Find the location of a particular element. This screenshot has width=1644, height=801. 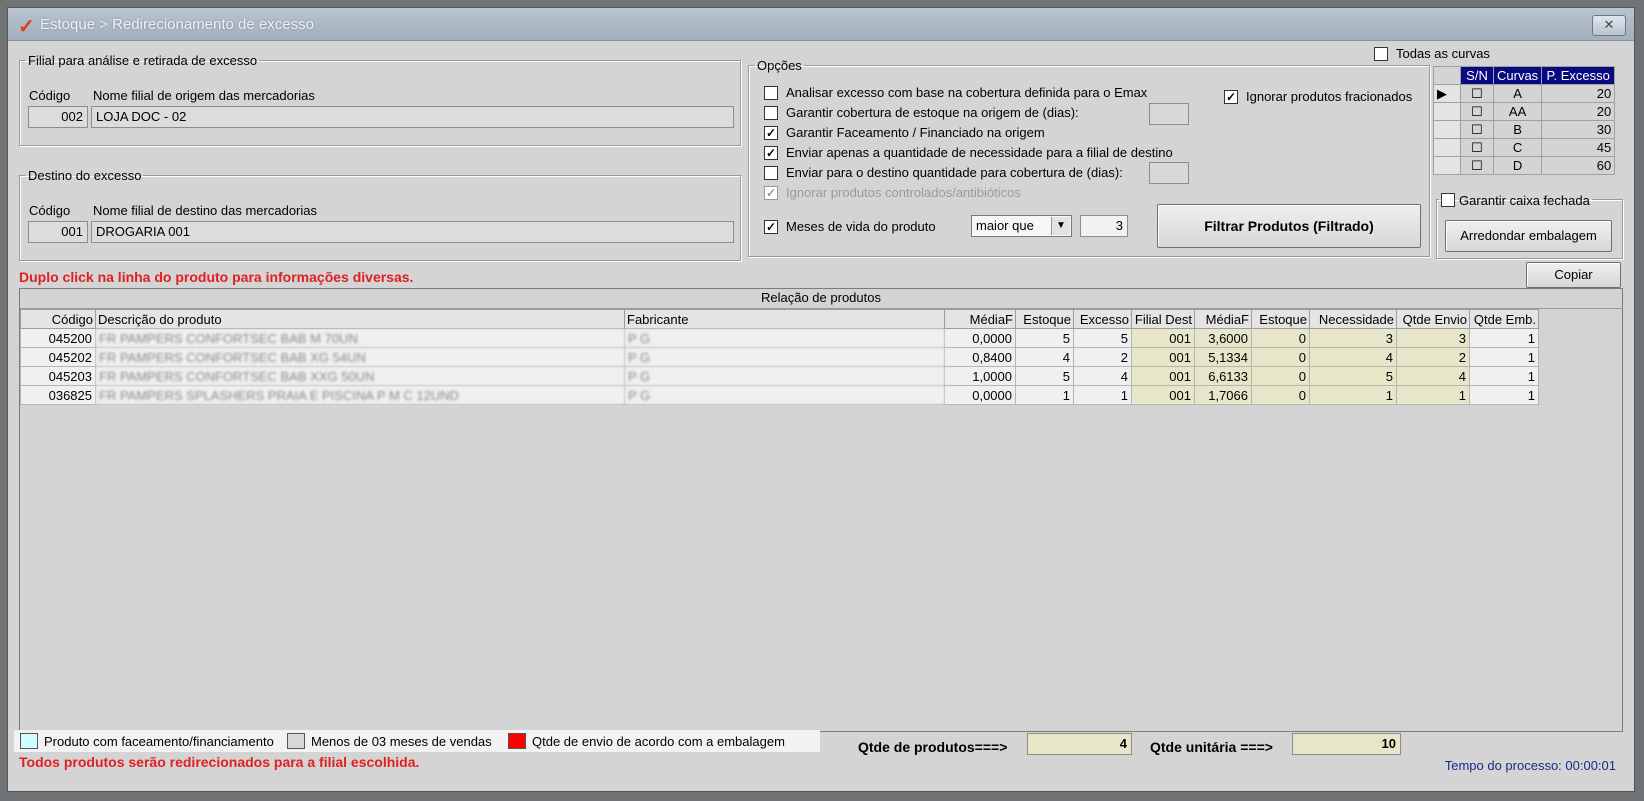

cell-codigo: 045202 is located at coordinates (58, 357).